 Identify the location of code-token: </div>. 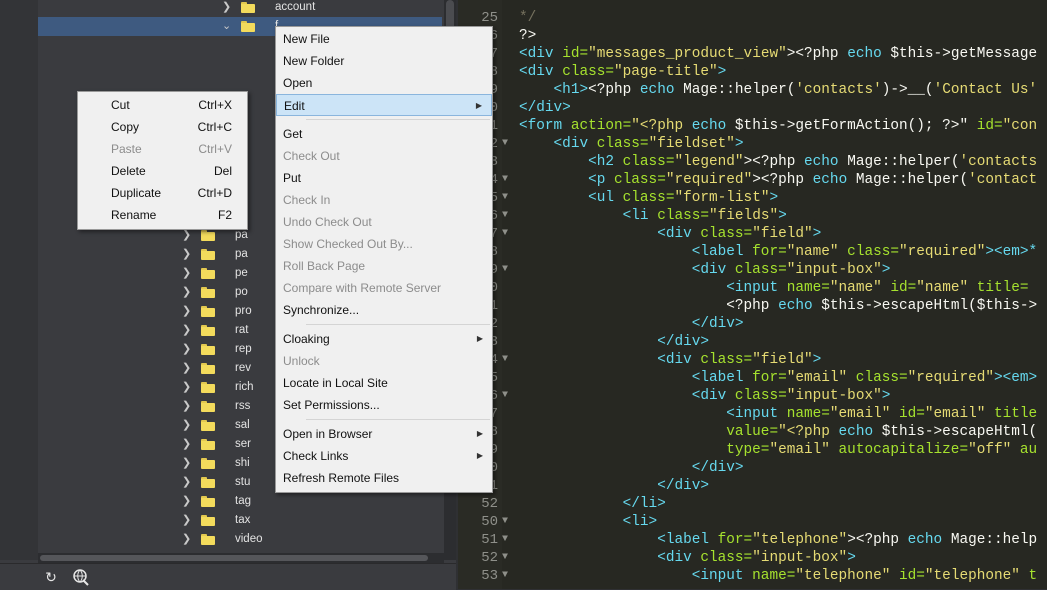
(683, 486).